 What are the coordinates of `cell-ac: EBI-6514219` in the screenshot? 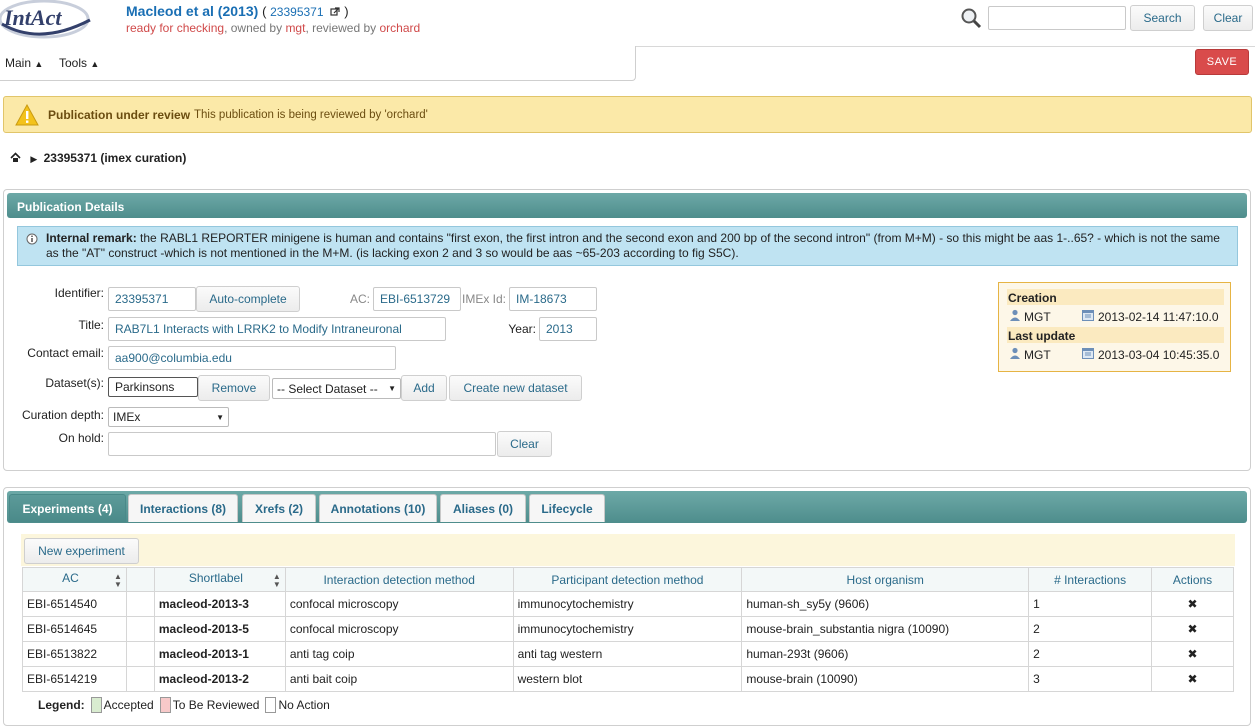 It's located at (74, 679).